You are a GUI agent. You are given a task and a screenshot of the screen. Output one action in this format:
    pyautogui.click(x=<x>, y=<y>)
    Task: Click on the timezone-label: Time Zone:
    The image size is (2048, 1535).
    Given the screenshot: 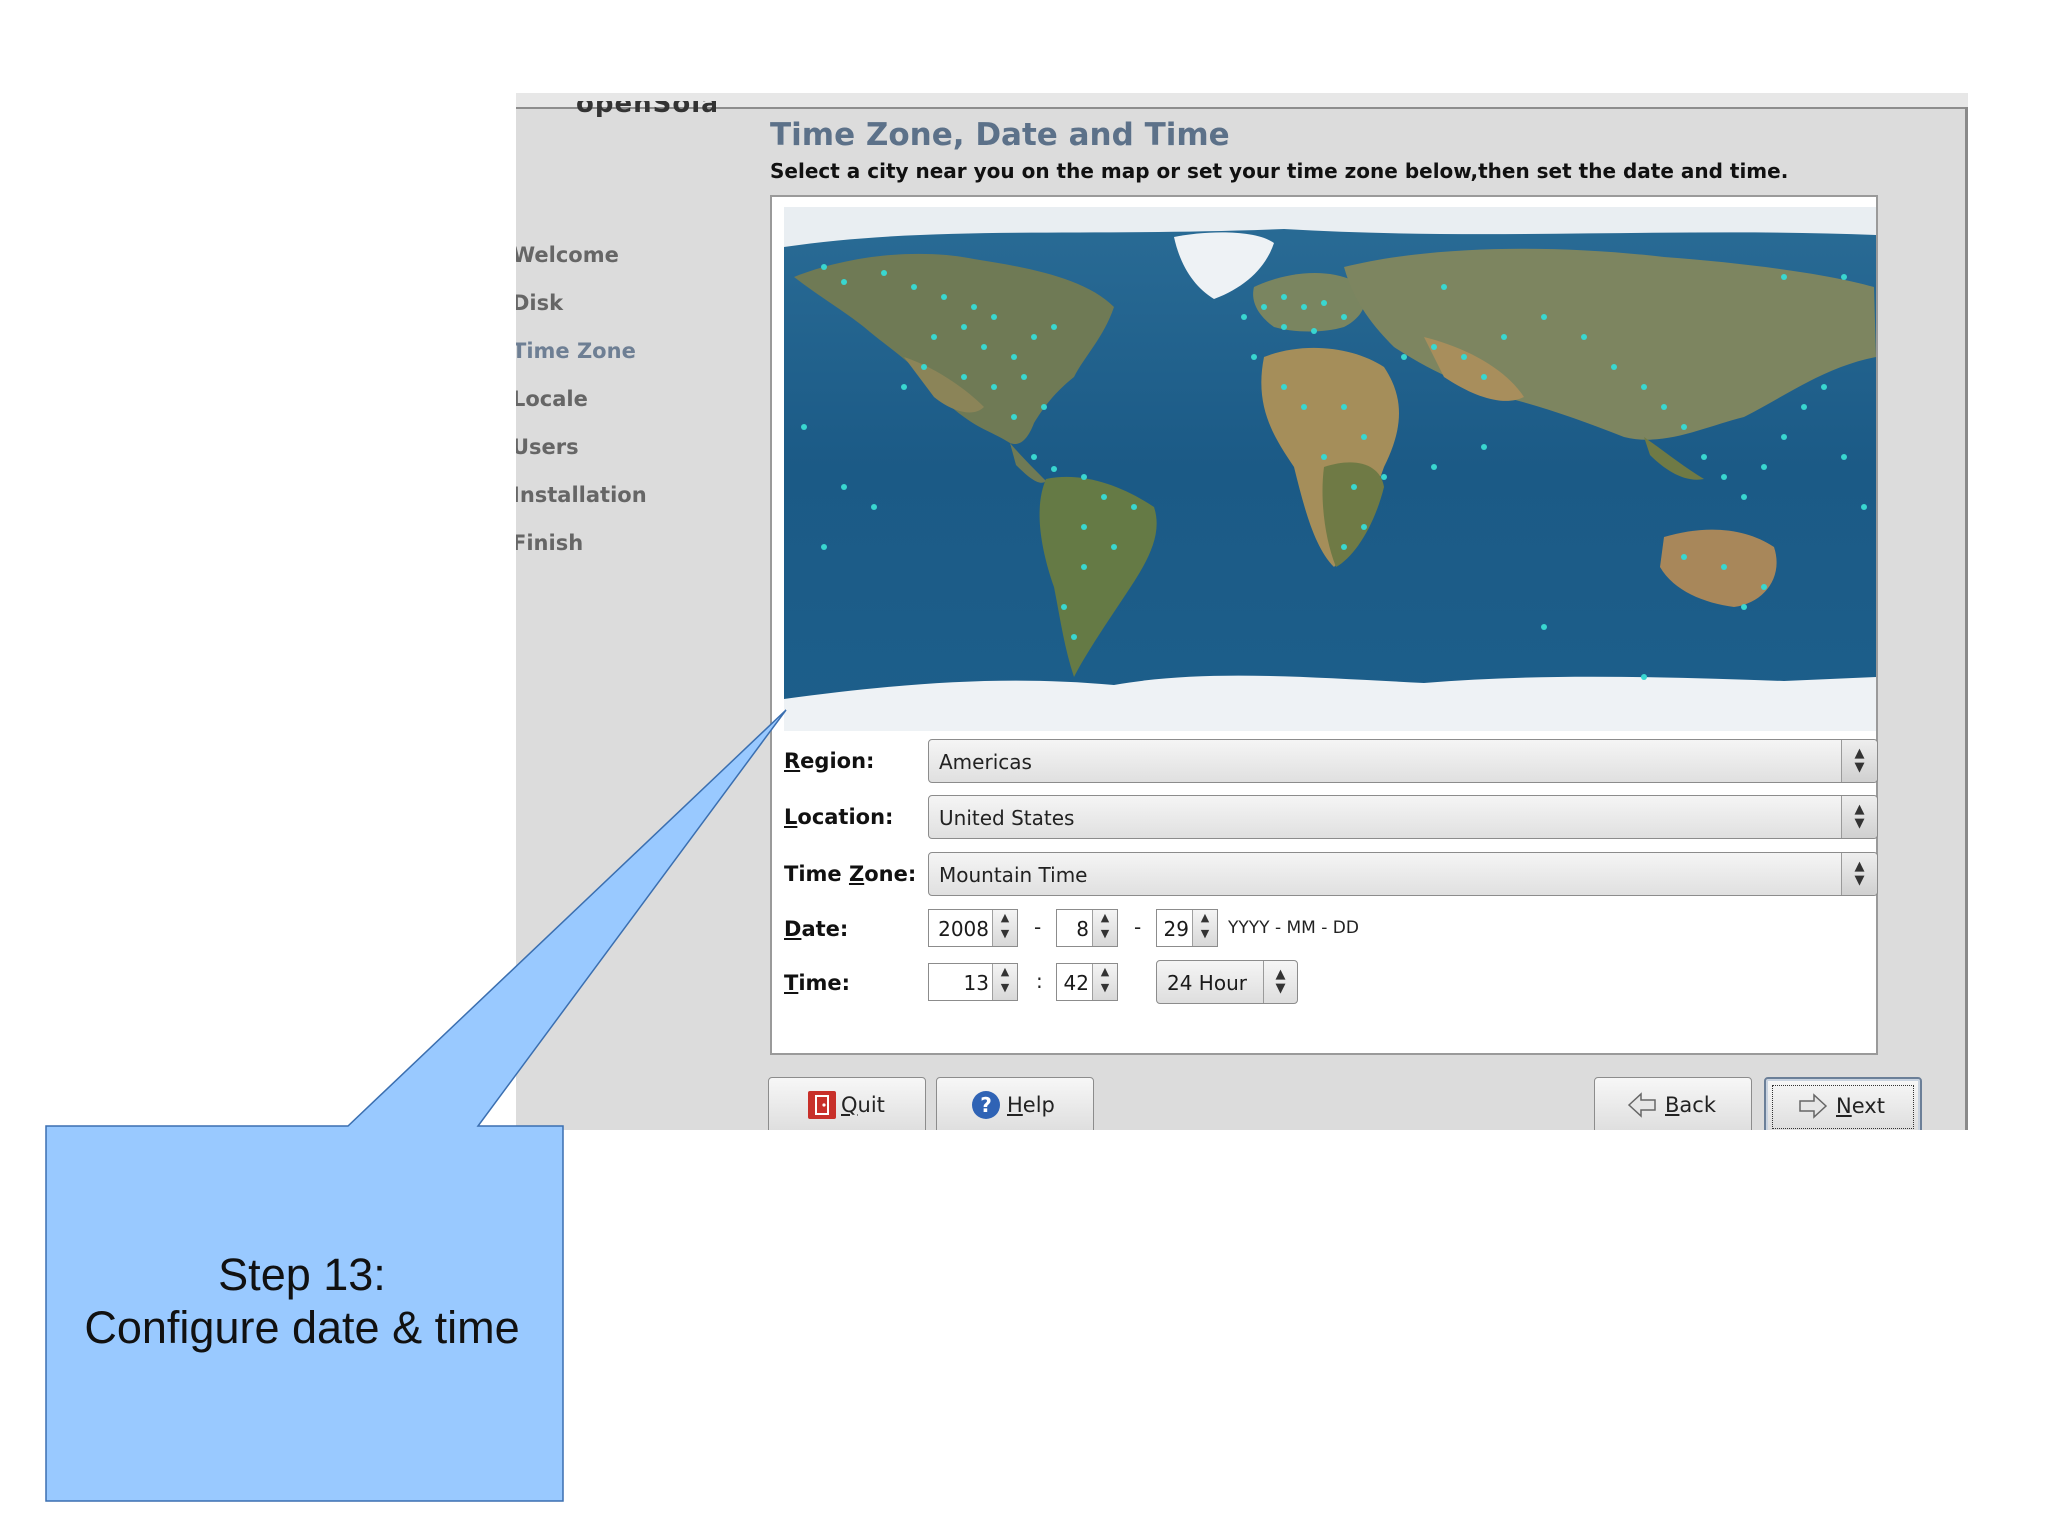 What is the action you would take?
    pyautogui.click(x=850, y=874)
    